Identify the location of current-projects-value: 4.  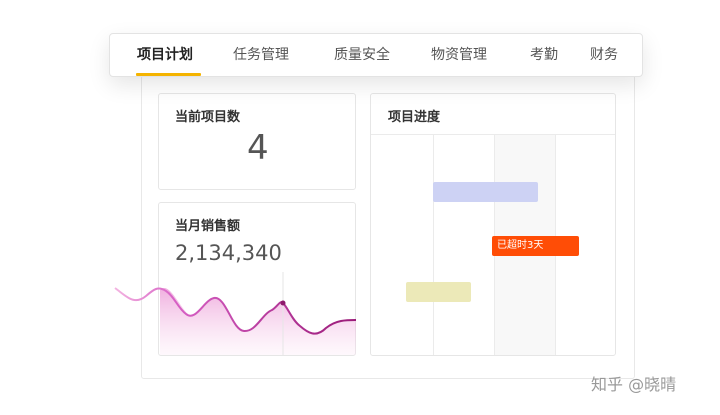
(258, 148).